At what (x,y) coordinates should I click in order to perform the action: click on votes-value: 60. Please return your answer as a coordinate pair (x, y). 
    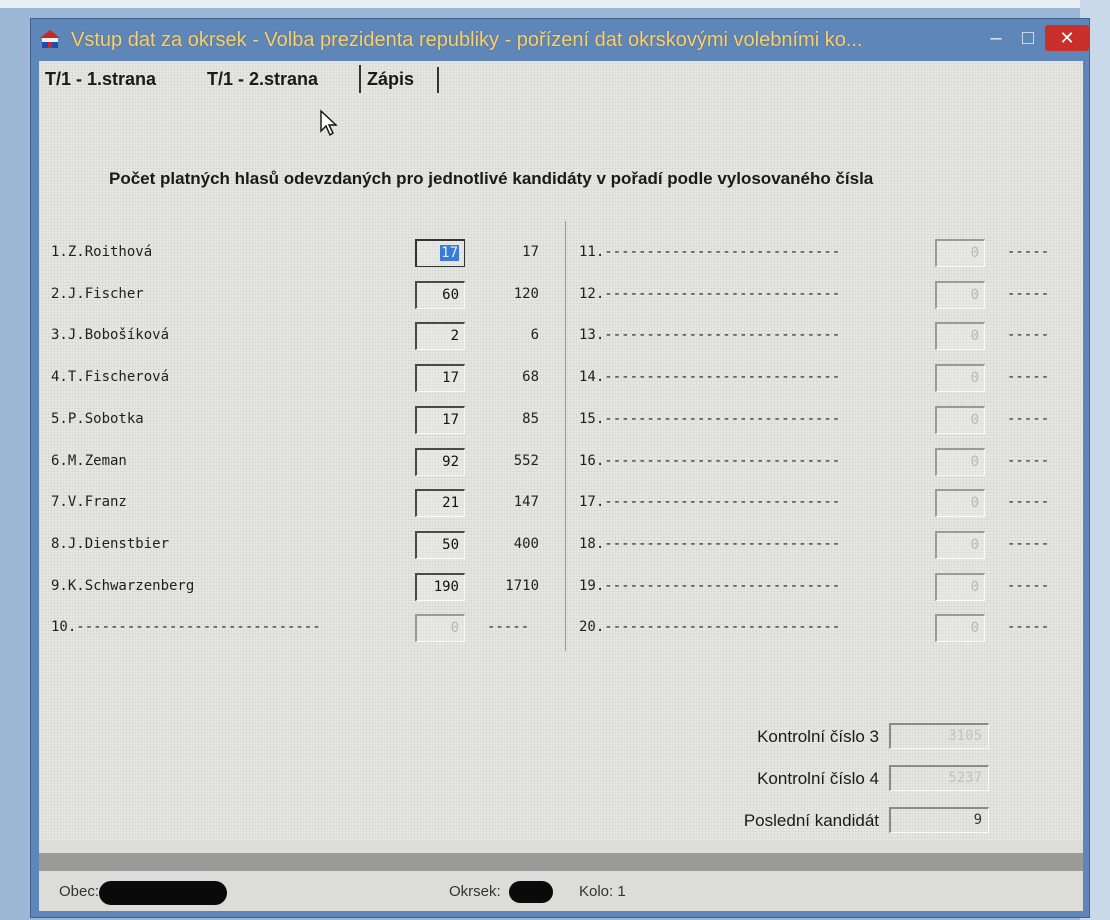
    Looking at the image, I should click on (450, 295).